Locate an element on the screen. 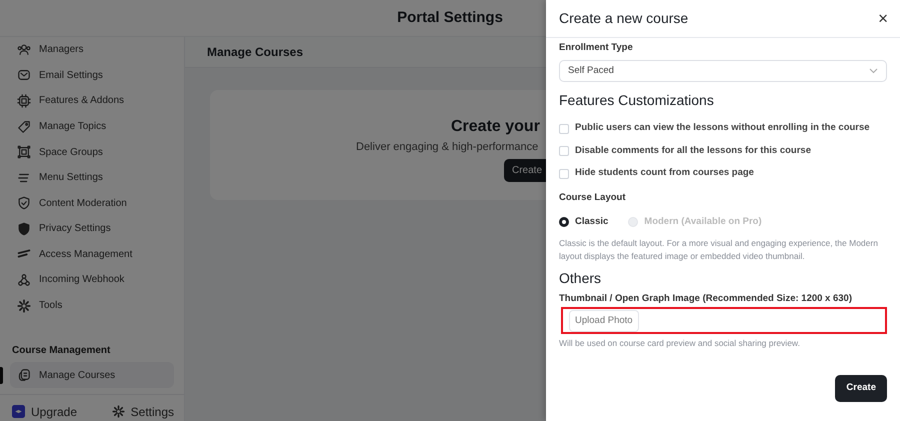  empty-state-title: Create your is located at coordinates (495, 127).